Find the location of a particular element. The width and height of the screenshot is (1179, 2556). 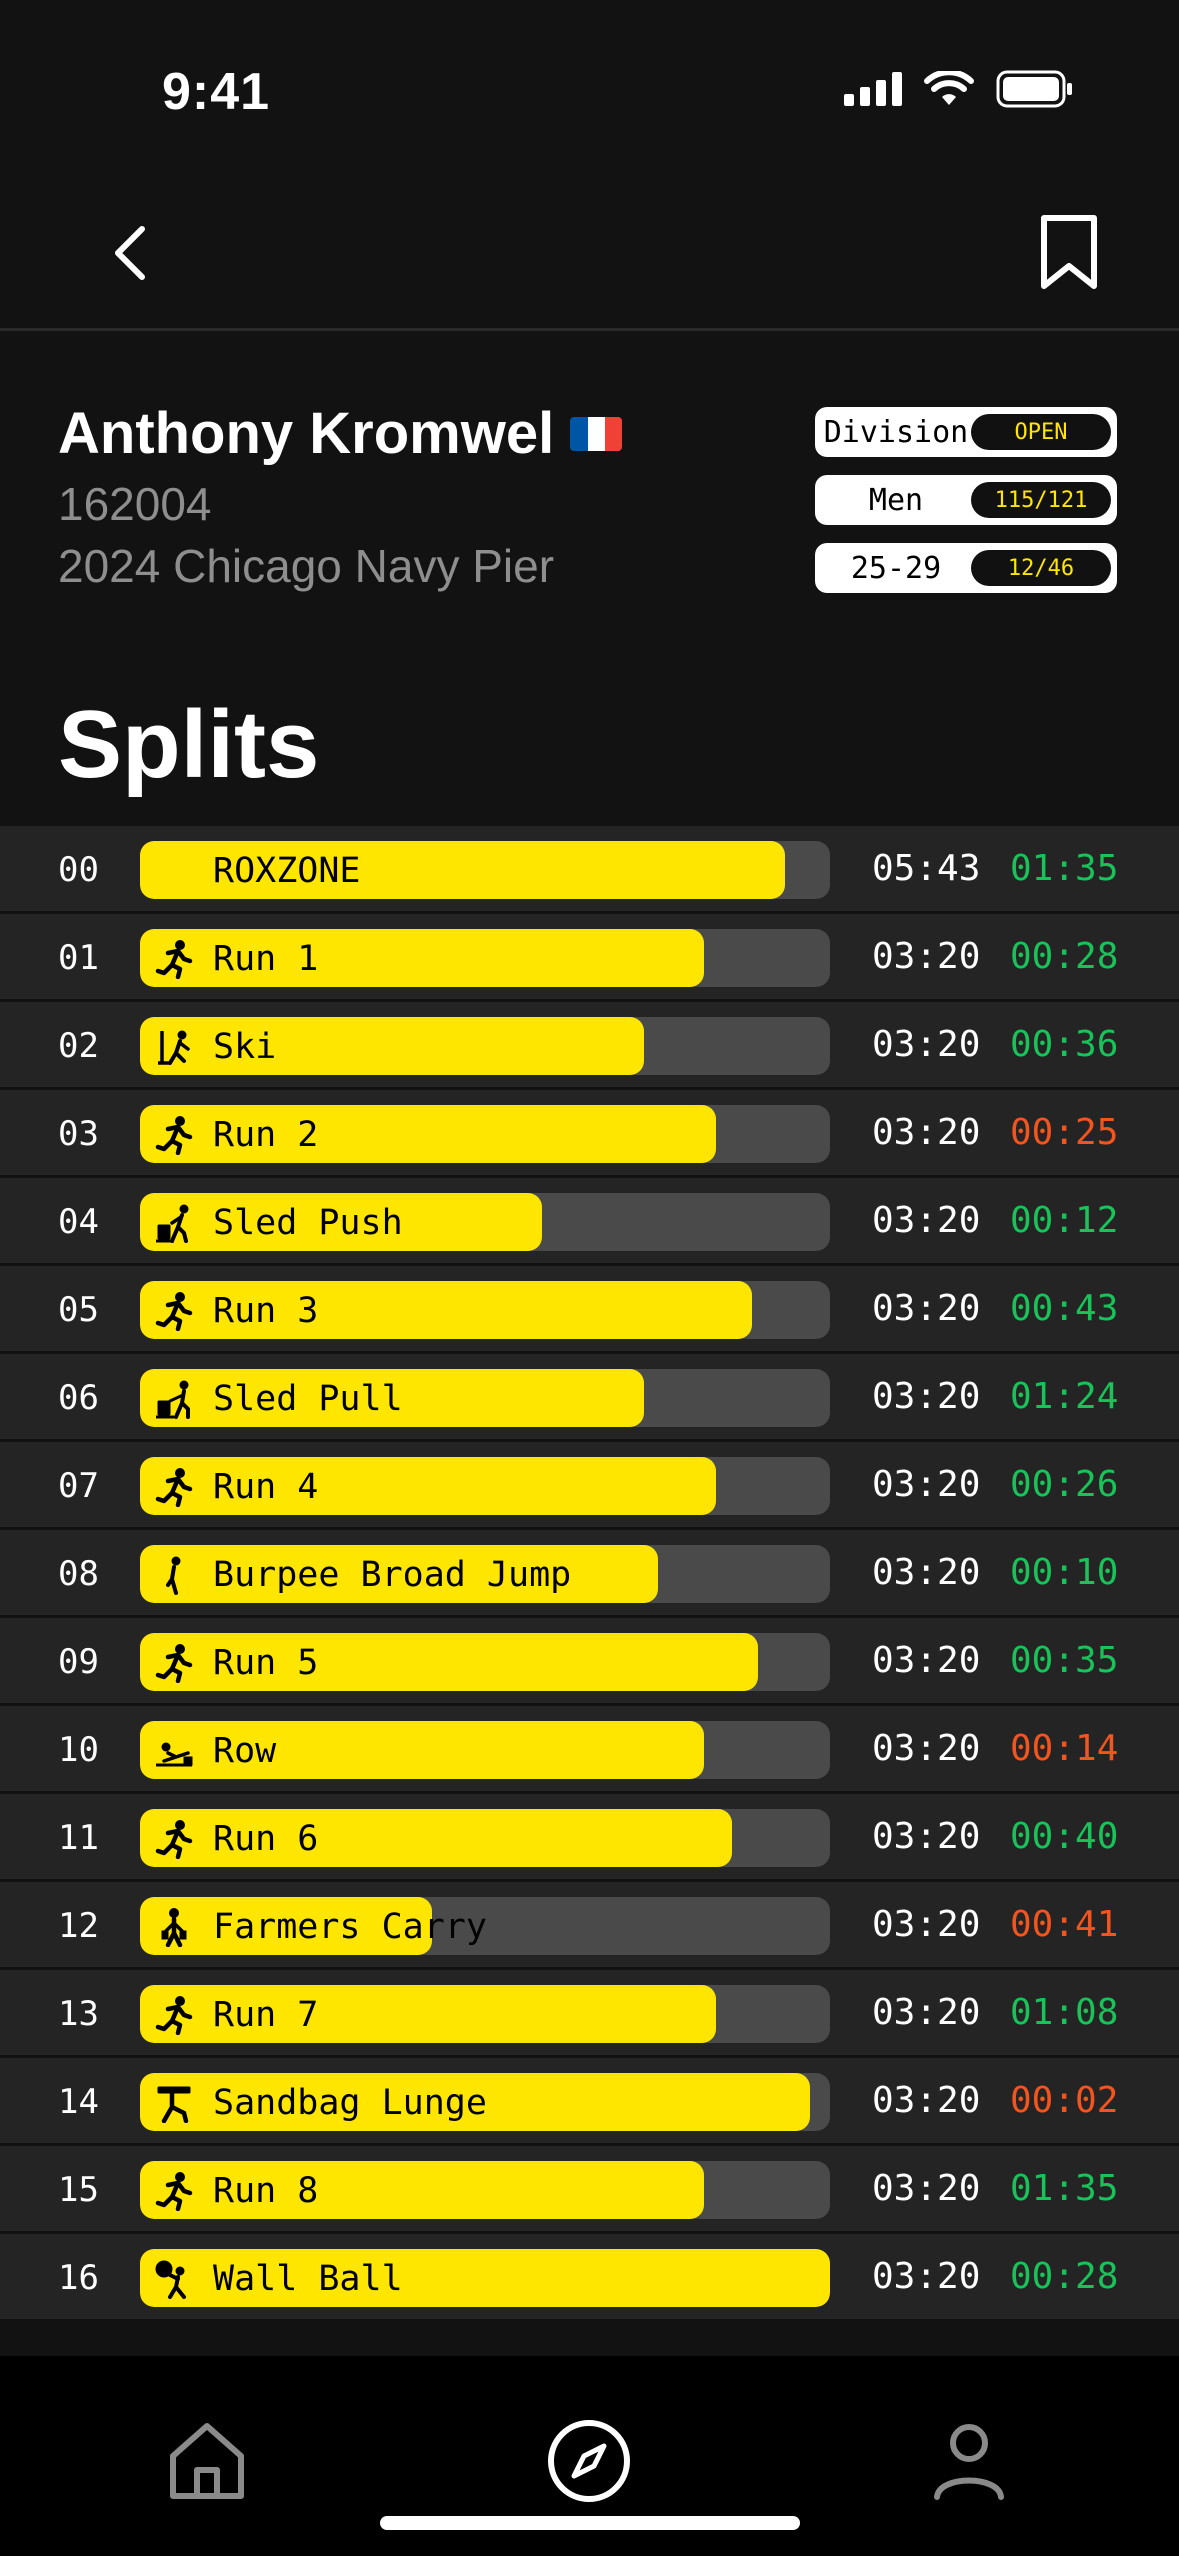

split-name: ROXZONE is located at coordinates (287, 871).